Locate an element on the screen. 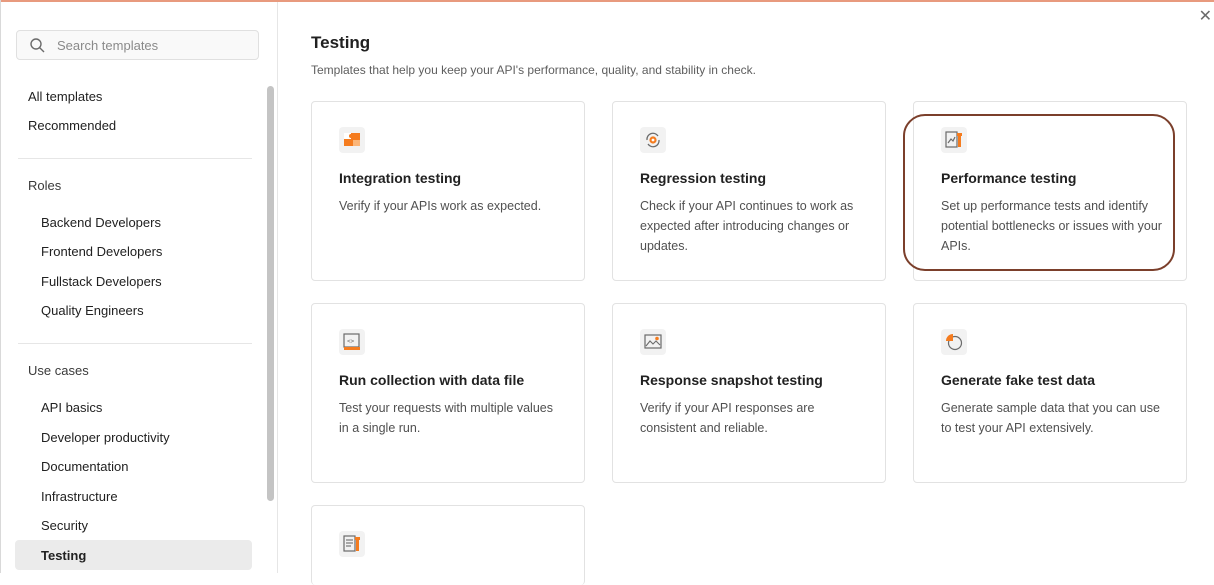  search-icon is located at coordinates (37, 45).